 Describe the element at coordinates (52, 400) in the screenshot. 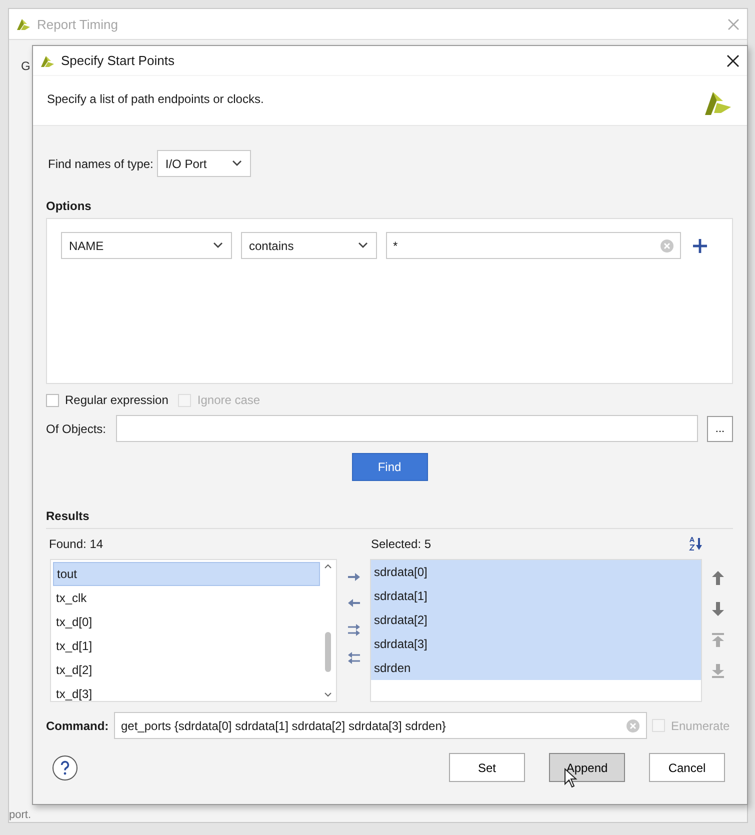

I see `checkbox` at that location.